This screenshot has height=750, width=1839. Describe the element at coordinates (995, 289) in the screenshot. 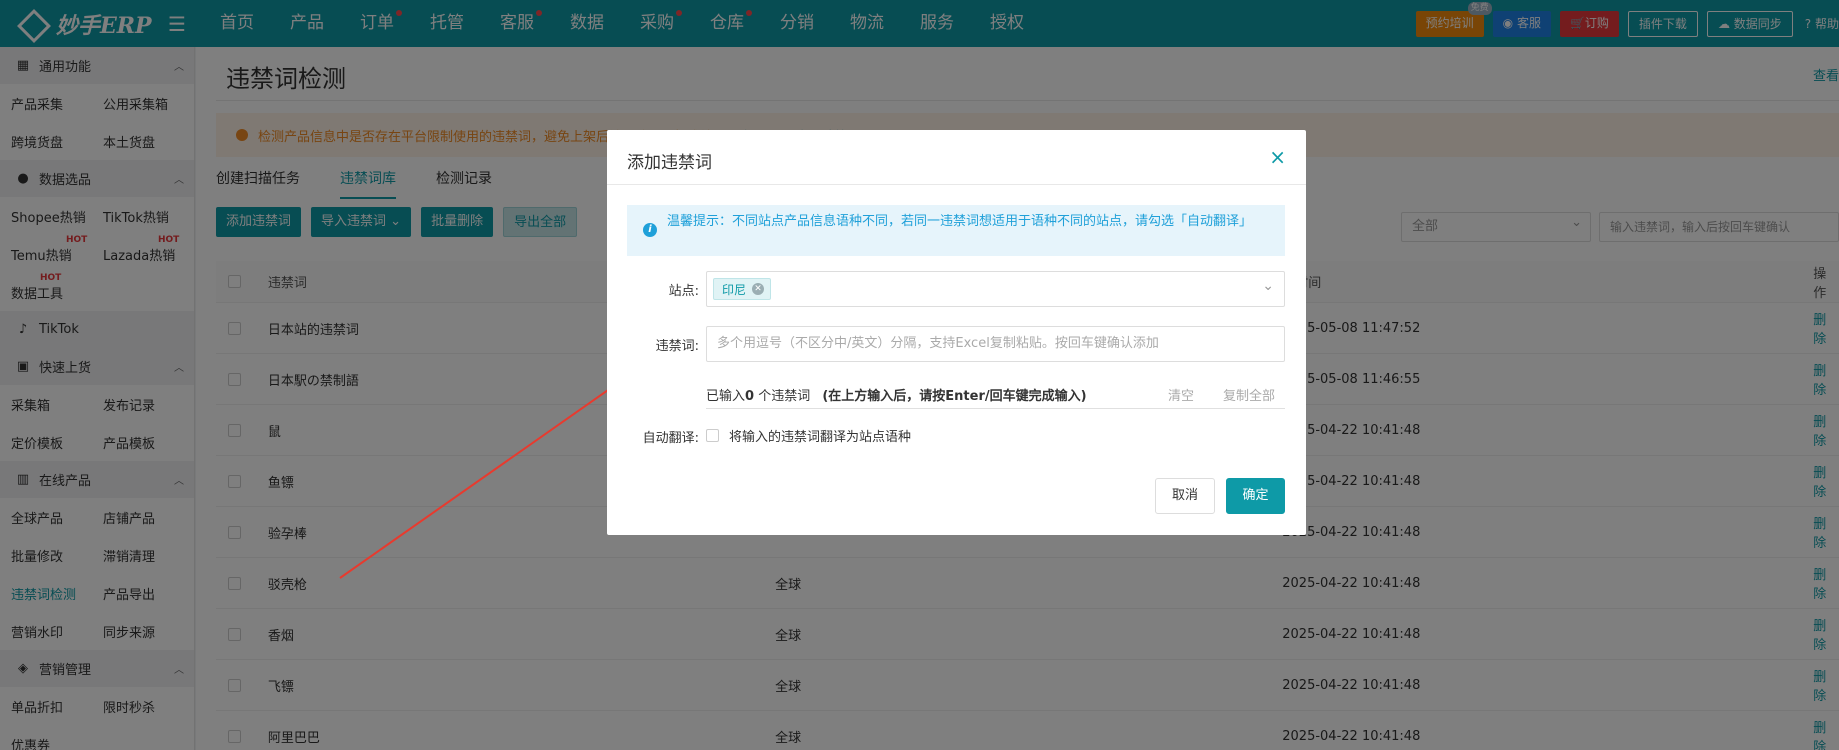

I see `site-select: 印尼 ✕ ⌄` at that location.